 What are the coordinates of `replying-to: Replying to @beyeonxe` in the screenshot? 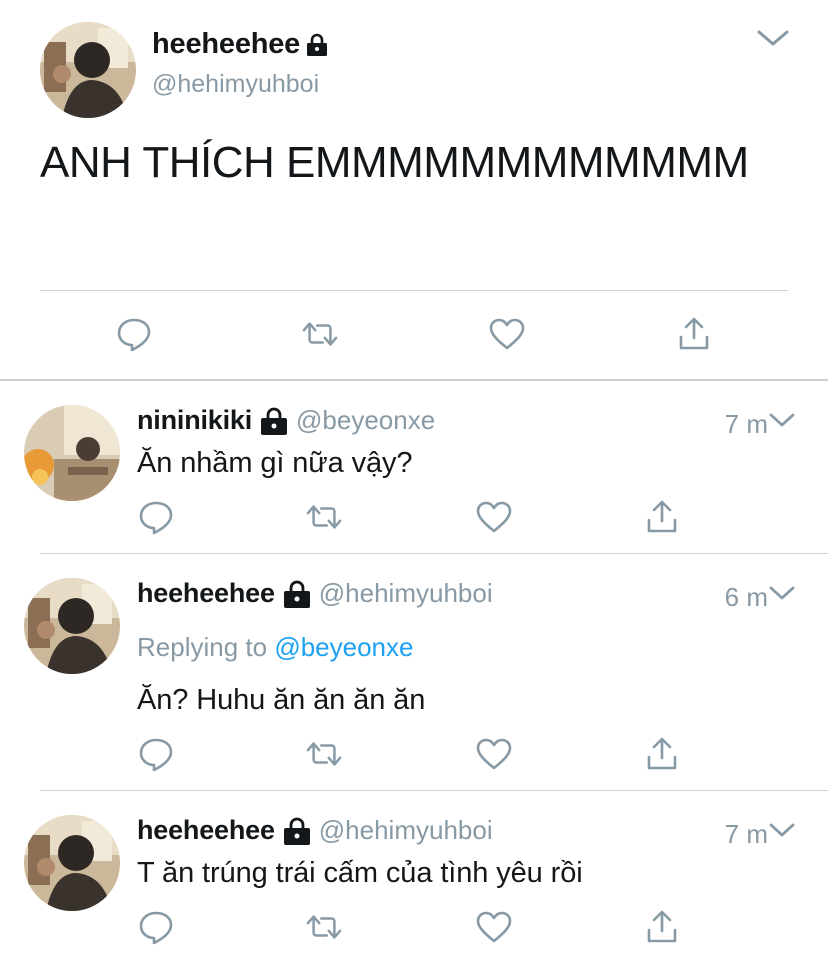 It's located at (275, 647).